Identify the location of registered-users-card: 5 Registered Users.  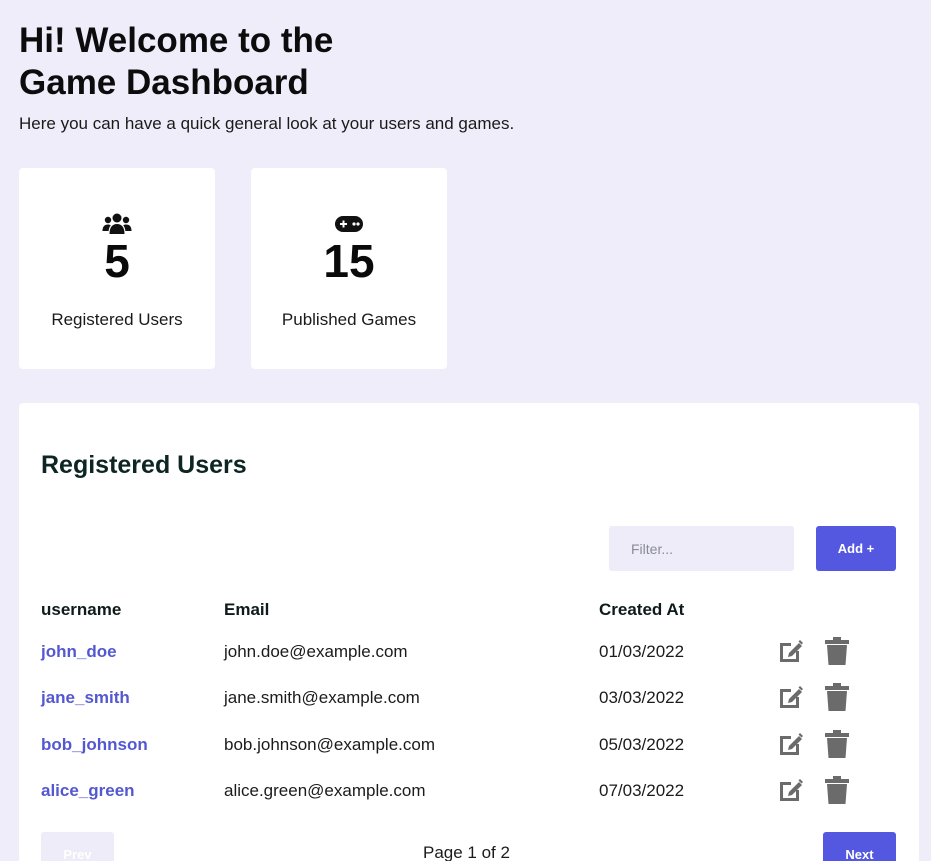
(117, 268).